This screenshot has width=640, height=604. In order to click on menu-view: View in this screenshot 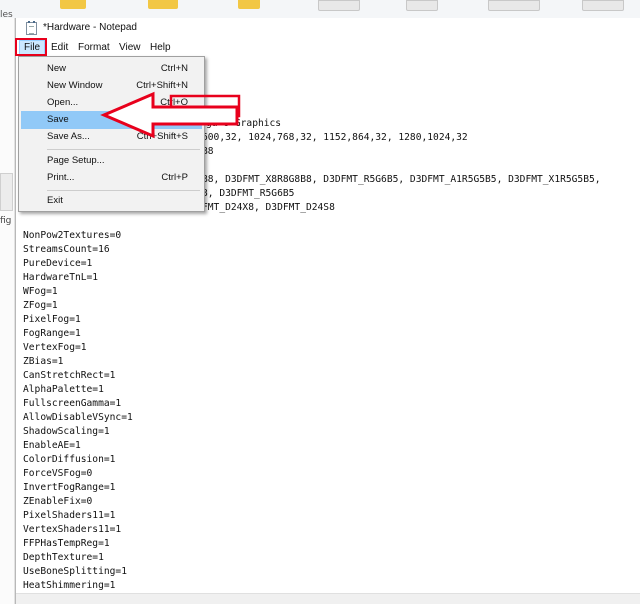, I will do `click(130, 48)`.